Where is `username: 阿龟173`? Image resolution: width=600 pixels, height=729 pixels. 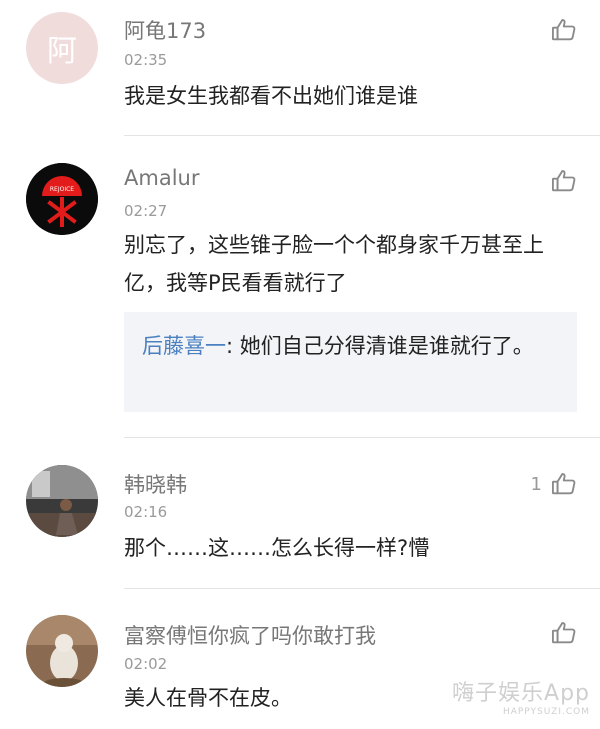
username: 阿龟173 is located at coordinates (165, 30).